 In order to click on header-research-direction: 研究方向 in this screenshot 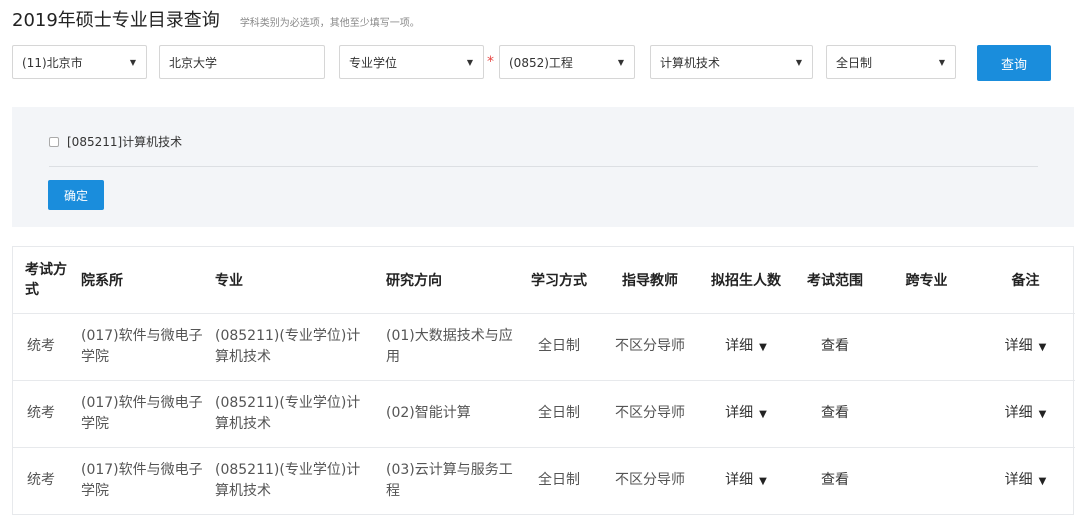, I will do `click(445, 280)`.